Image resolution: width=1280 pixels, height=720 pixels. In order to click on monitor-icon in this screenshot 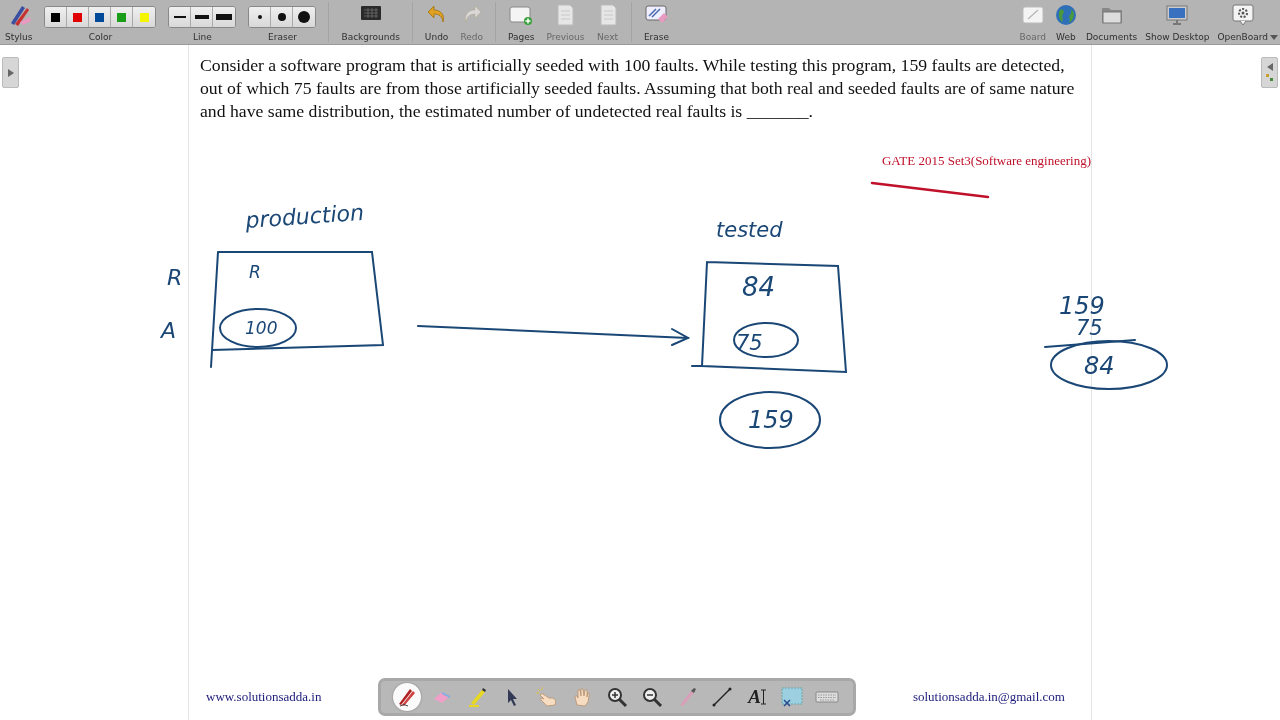, I will do `click(1177, 15)`.